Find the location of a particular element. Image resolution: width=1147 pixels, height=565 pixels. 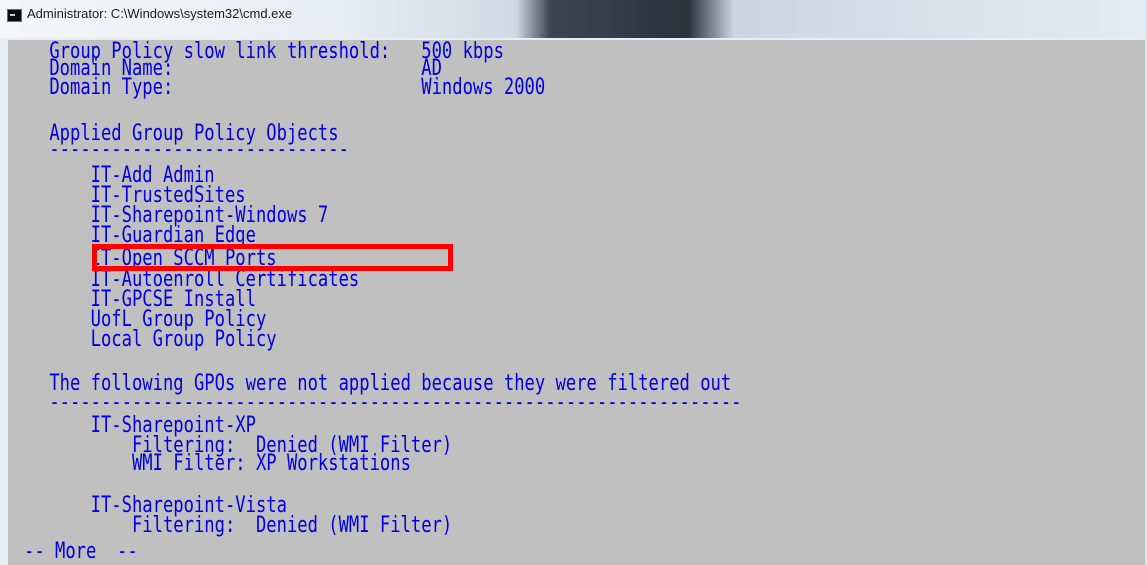

console-line: Domain Type: Windows 2000 is located at coordinates (277, 87).